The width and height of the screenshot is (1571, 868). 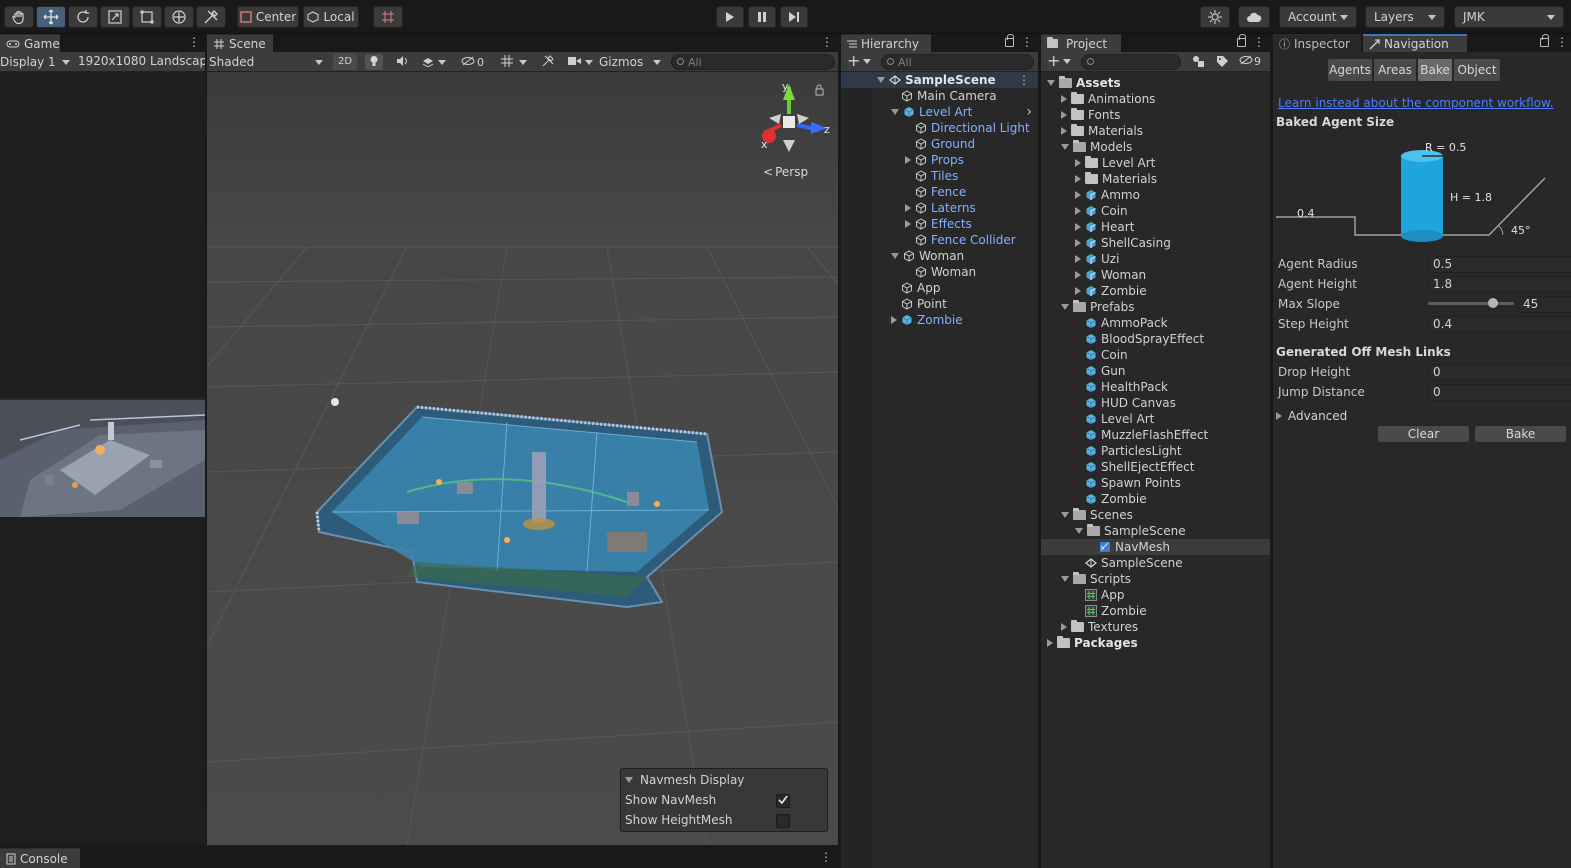 What do you see at coordinates (939, 112) in the screenshot?
I see `hierarchy-item: Level Art ›` at bounding box center [939, 112].